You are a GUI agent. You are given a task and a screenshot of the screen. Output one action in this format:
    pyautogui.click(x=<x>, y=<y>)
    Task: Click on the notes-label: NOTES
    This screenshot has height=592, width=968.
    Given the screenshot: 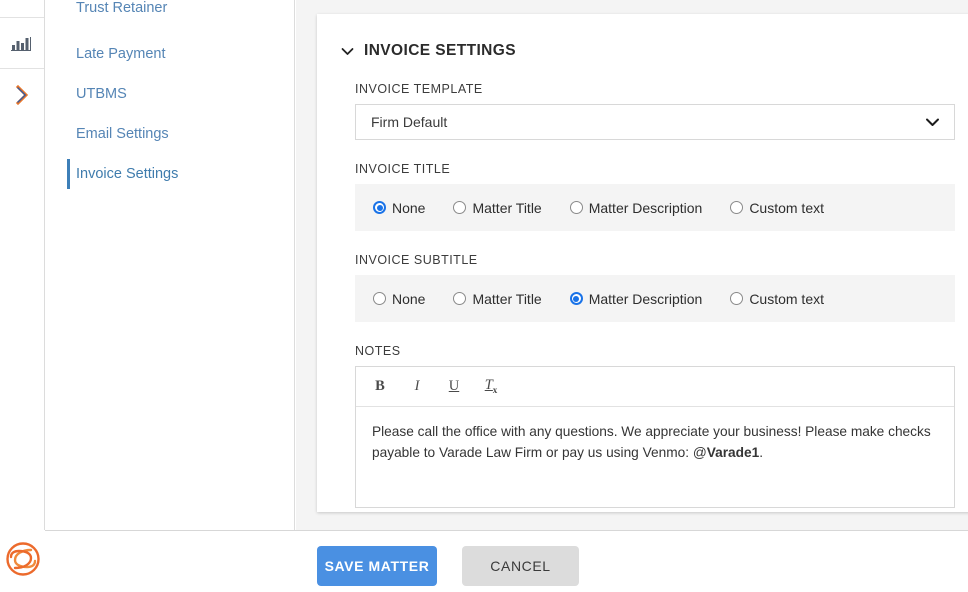 What is the action you would take?
    pyautogui.click(x=378, y=351)
    